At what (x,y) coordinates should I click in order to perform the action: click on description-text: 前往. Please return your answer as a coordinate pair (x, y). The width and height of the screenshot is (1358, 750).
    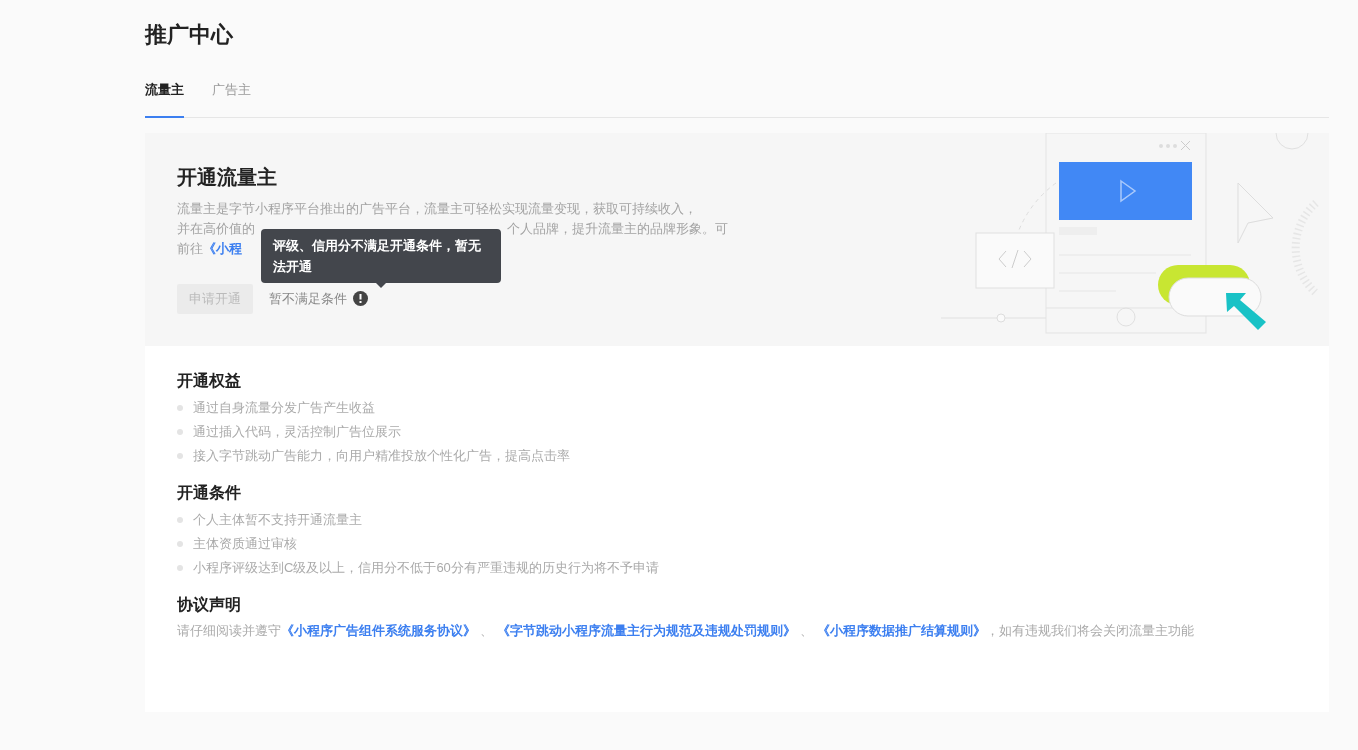
    Looking at the image, I should click on (190, 248).